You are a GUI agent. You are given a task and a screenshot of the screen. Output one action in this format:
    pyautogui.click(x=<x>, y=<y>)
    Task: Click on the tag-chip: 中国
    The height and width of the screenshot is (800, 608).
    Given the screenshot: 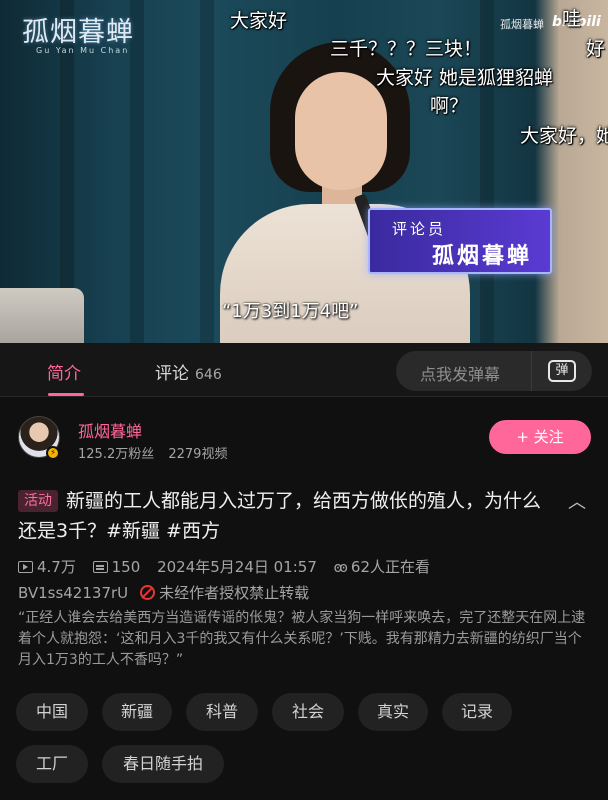 What is the action you would take?
    pyautogui.click(x=52, y=712)
    